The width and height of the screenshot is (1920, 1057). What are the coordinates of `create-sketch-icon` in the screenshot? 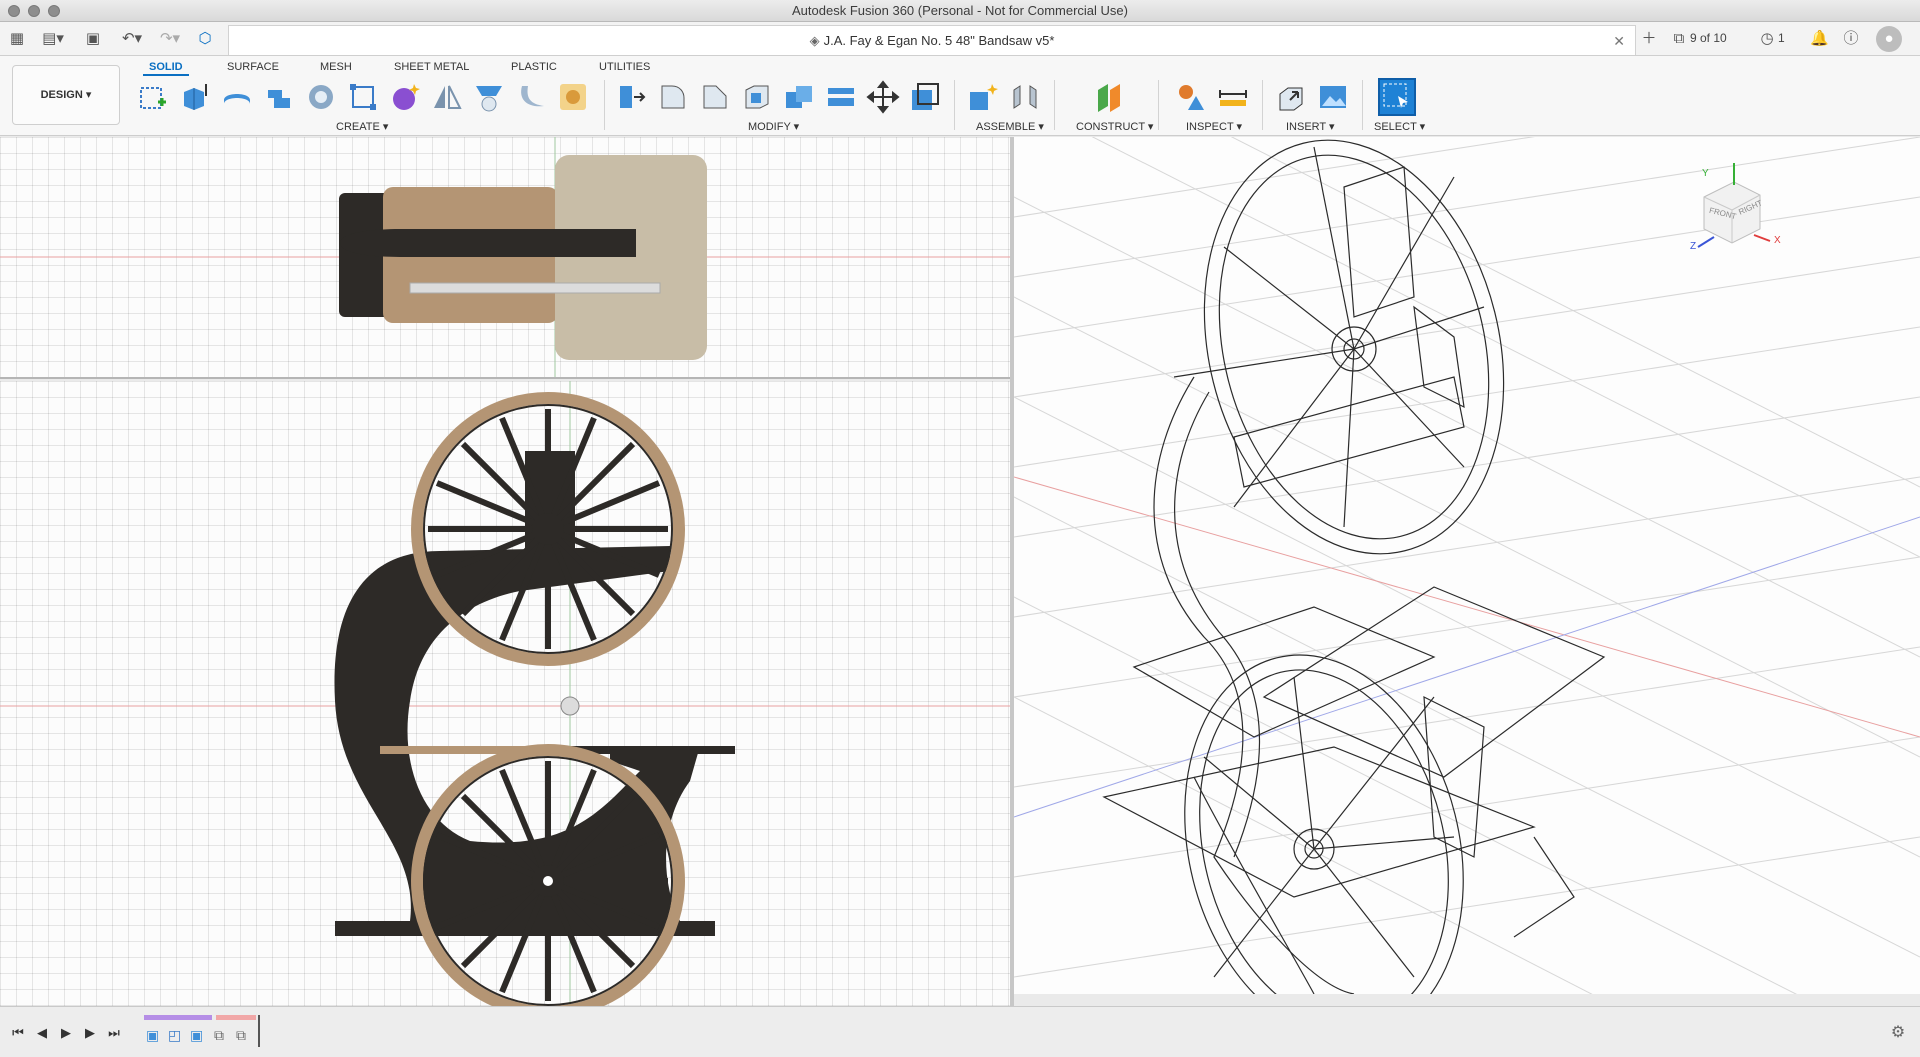 It's located at (153, 97).